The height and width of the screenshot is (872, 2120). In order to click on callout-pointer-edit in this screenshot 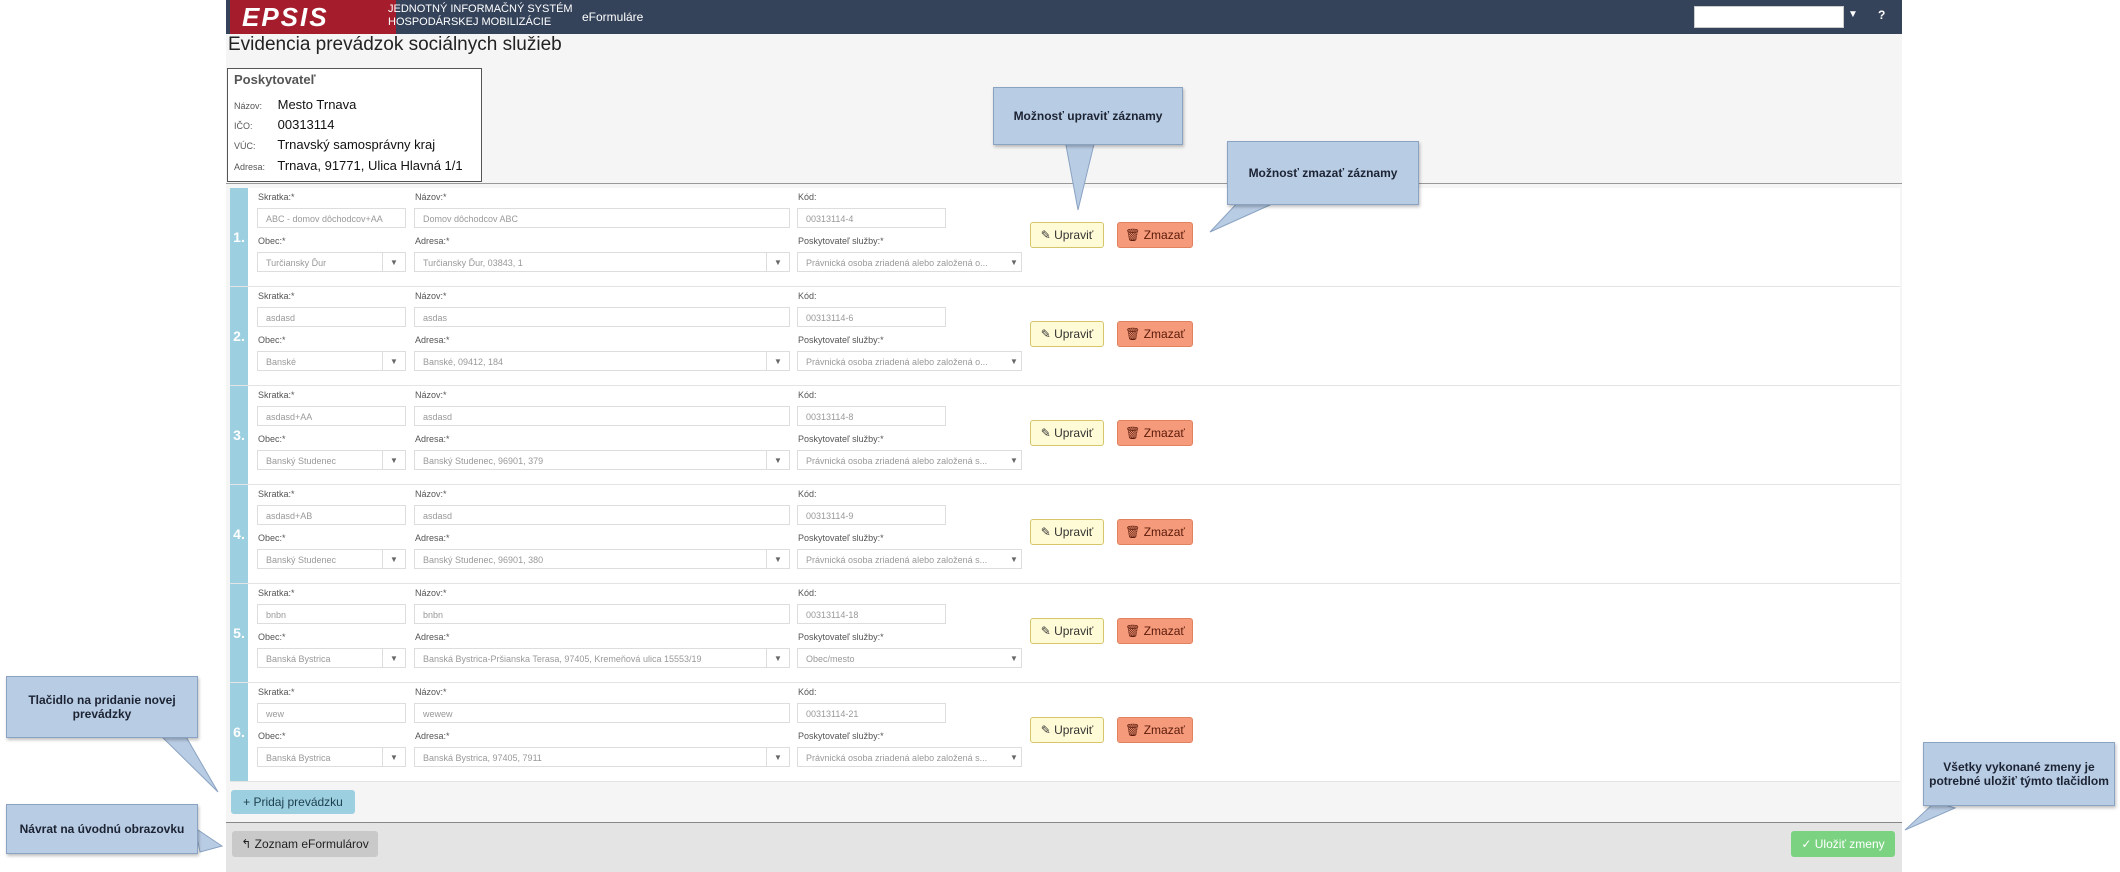, I will do `click(1080, 175)`.